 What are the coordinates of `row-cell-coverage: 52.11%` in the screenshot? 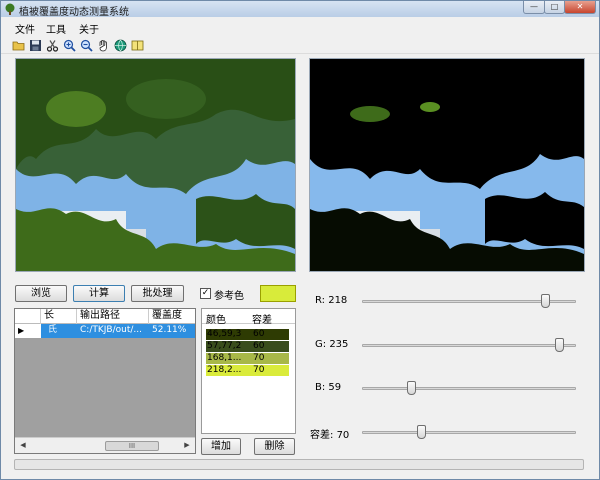 It's located at (172, 331).